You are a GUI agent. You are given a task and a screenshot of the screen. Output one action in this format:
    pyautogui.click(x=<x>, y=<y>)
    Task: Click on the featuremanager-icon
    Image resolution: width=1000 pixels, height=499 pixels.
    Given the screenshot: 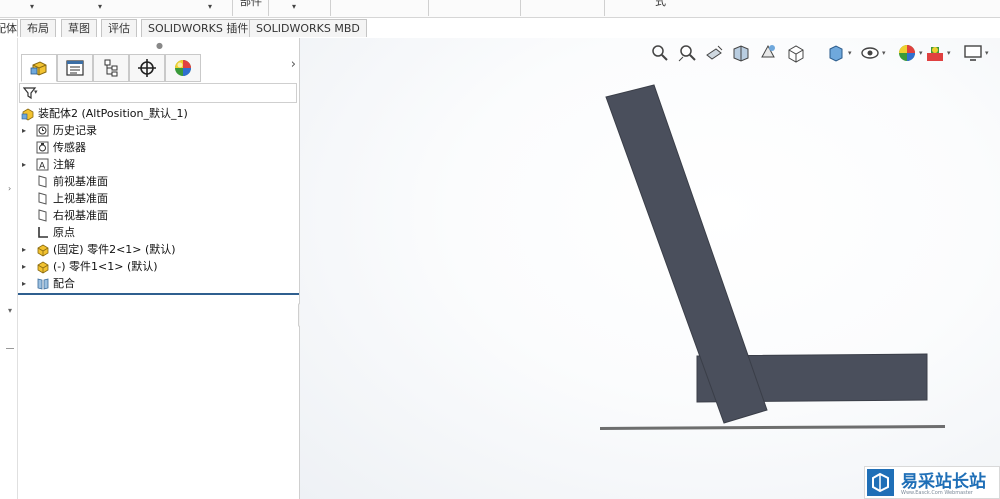 What is the action you would take?
    pyautogui.click(x=39, y=68)
    